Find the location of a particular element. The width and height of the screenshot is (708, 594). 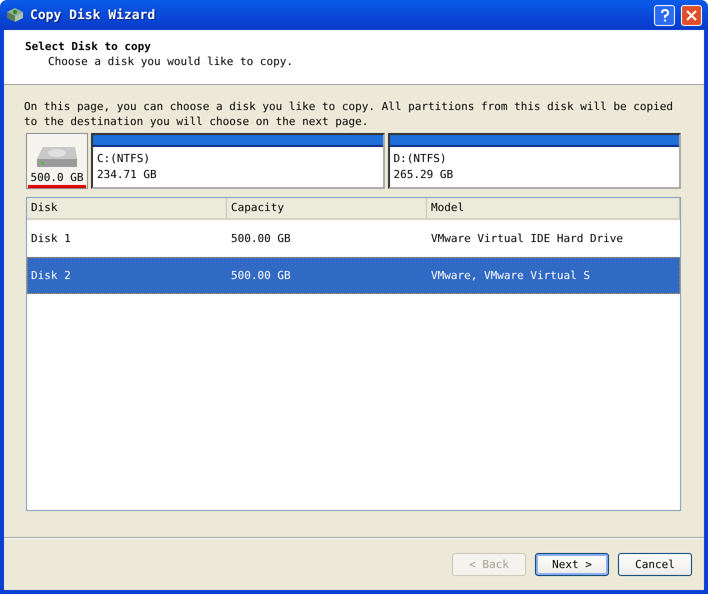

partition-label: C:(NTFS) is located at coordinates (124, 159).